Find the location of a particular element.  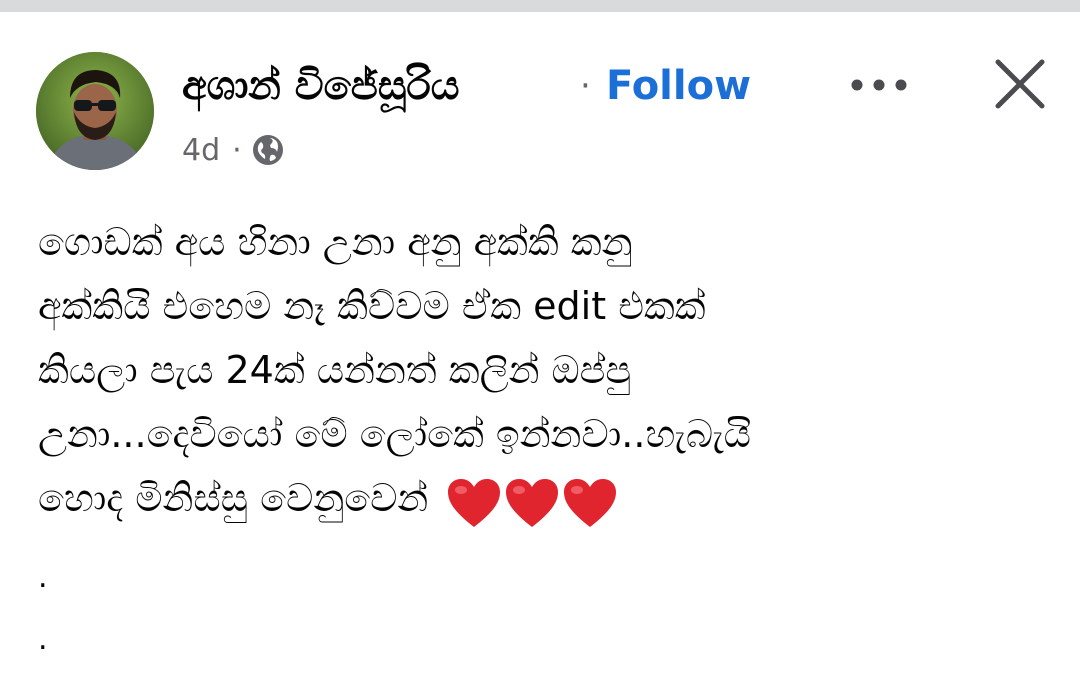

follow-button: Follow is located at coordinates (678, 86).